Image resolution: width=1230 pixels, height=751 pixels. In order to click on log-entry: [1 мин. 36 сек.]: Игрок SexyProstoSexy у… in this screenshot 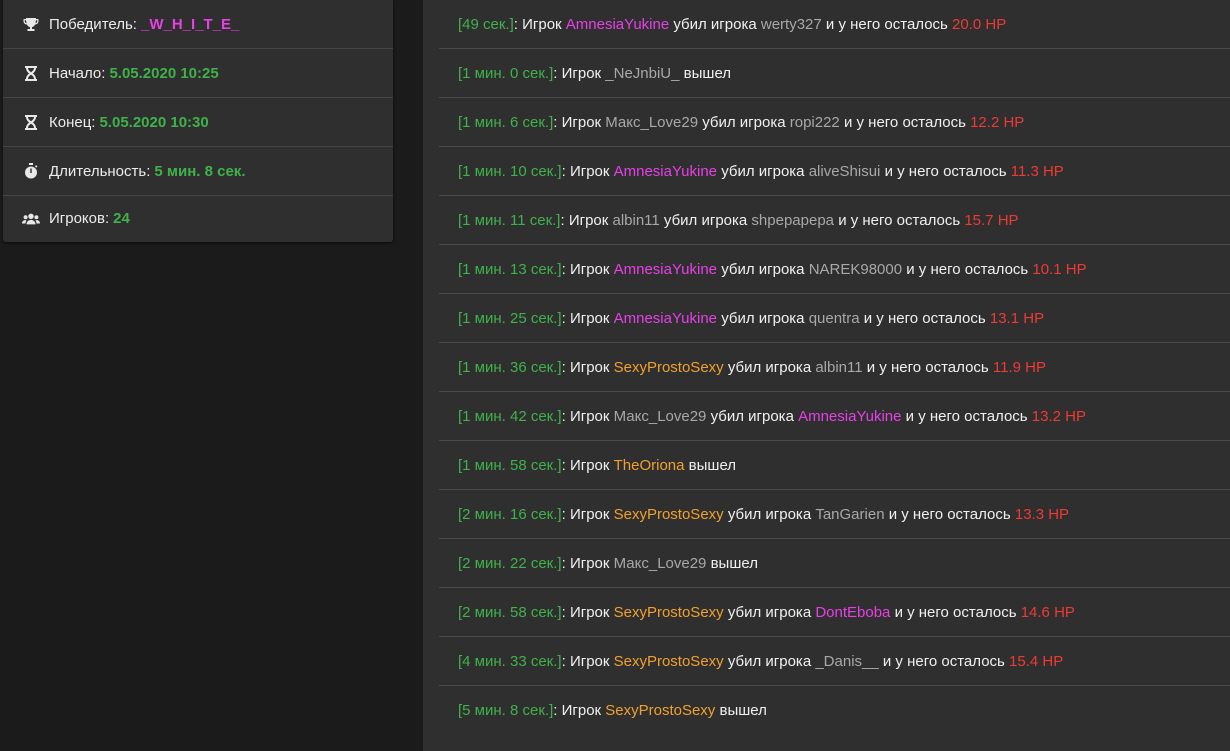, I will do `click(834, 367)`.